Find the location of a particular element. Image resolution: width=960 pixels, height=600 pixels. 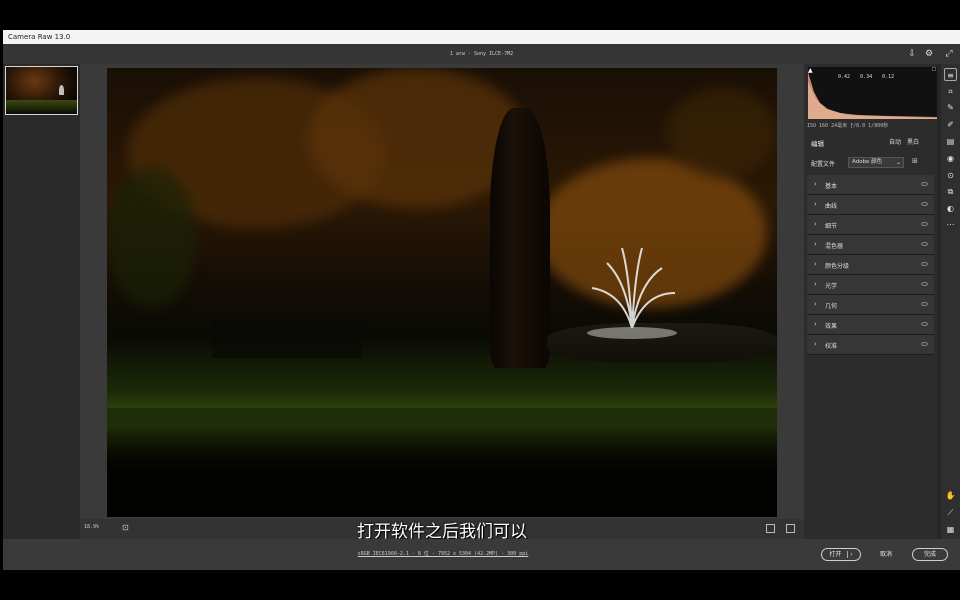

red-eye-icon: ⊙ is located at coordinates (950, 175).